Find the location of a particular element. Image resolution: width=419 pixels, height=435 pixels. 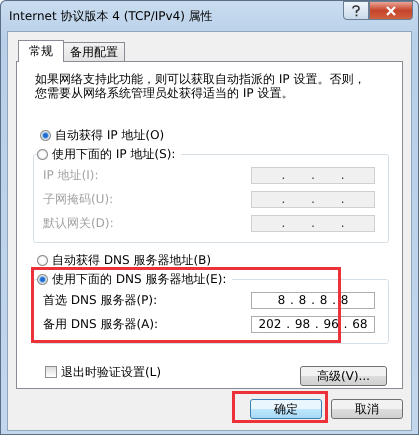

radio-label: 使用下面的 DNS 服务器地址(E): is located at coordinates (139, 279).